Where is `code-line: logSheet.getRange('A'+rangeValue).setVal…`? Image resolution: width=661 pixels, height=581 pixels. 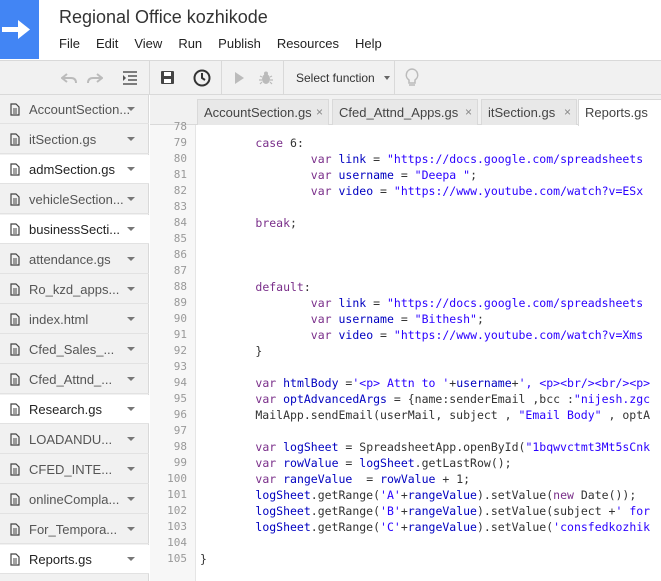 code-line: logSheet.getRange('A'+rangeValue).setVal… is located at coordinates (418, 495).